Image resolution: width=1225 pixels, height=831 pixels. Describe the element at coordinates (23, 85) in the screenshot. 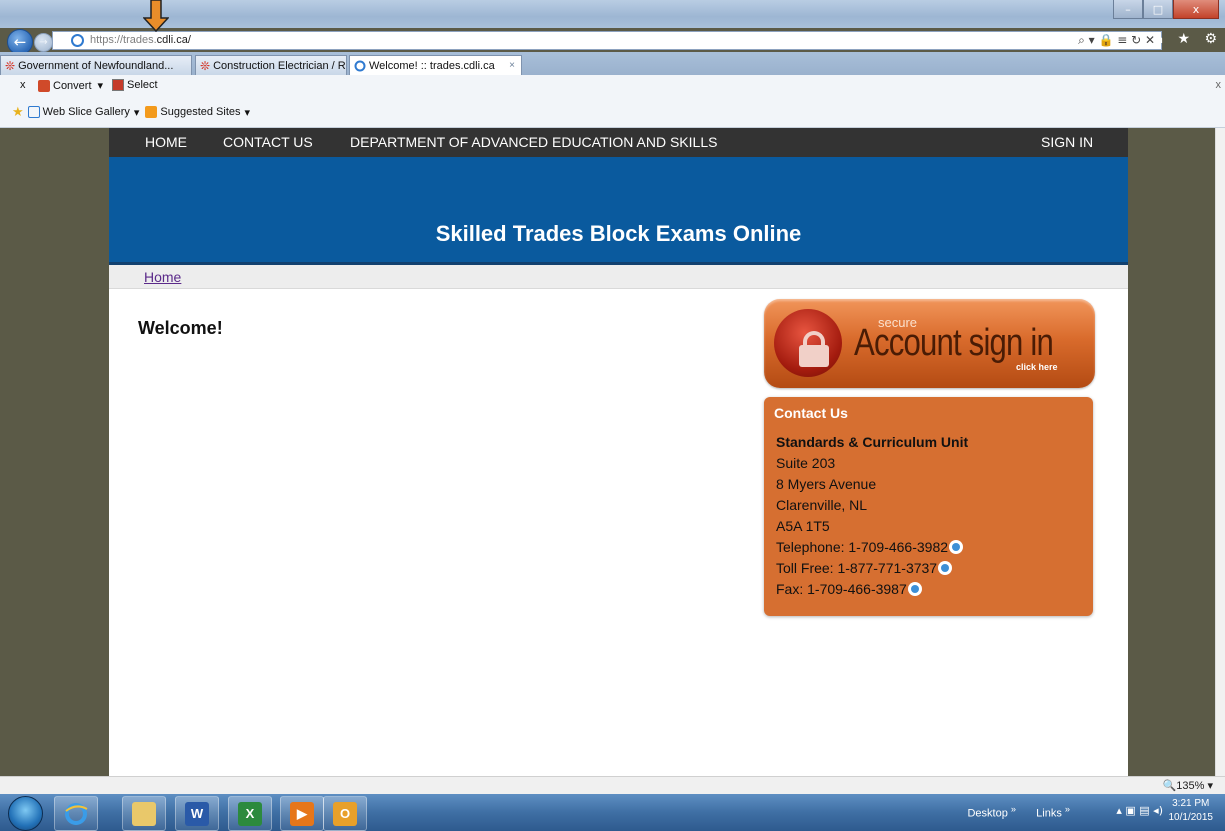

I see `commandbar-close-button: x` at that location.